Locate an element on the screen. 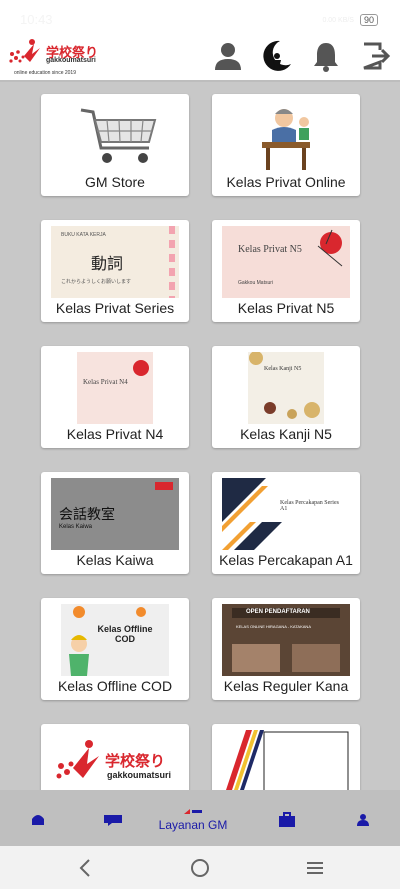  menu-lines-icon is located at coordinates (315, 868).